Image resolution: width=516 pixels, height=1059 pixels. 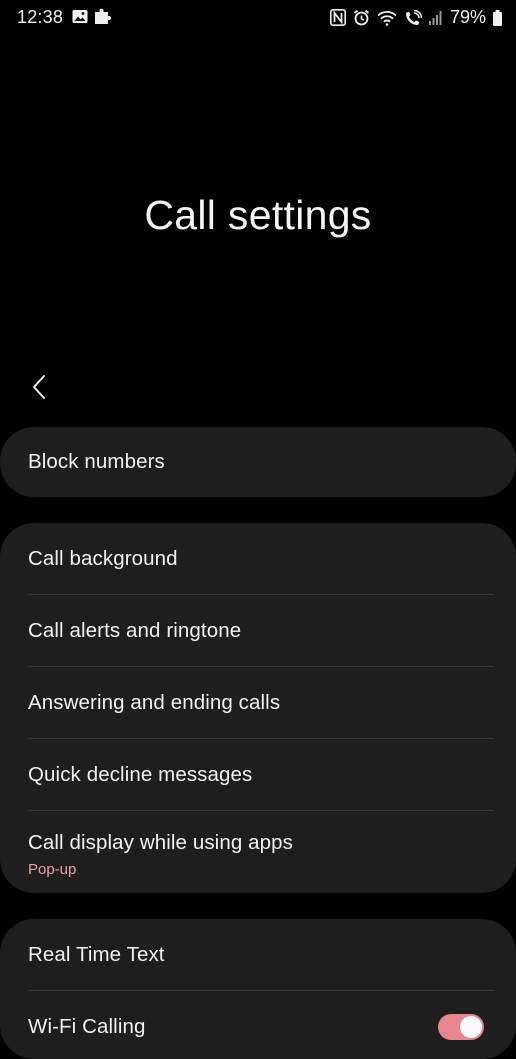 What do you see at coordinates (467, 17) in the screenshot?
I see `battery-percent: 79%` at bounding box center [467, 17].